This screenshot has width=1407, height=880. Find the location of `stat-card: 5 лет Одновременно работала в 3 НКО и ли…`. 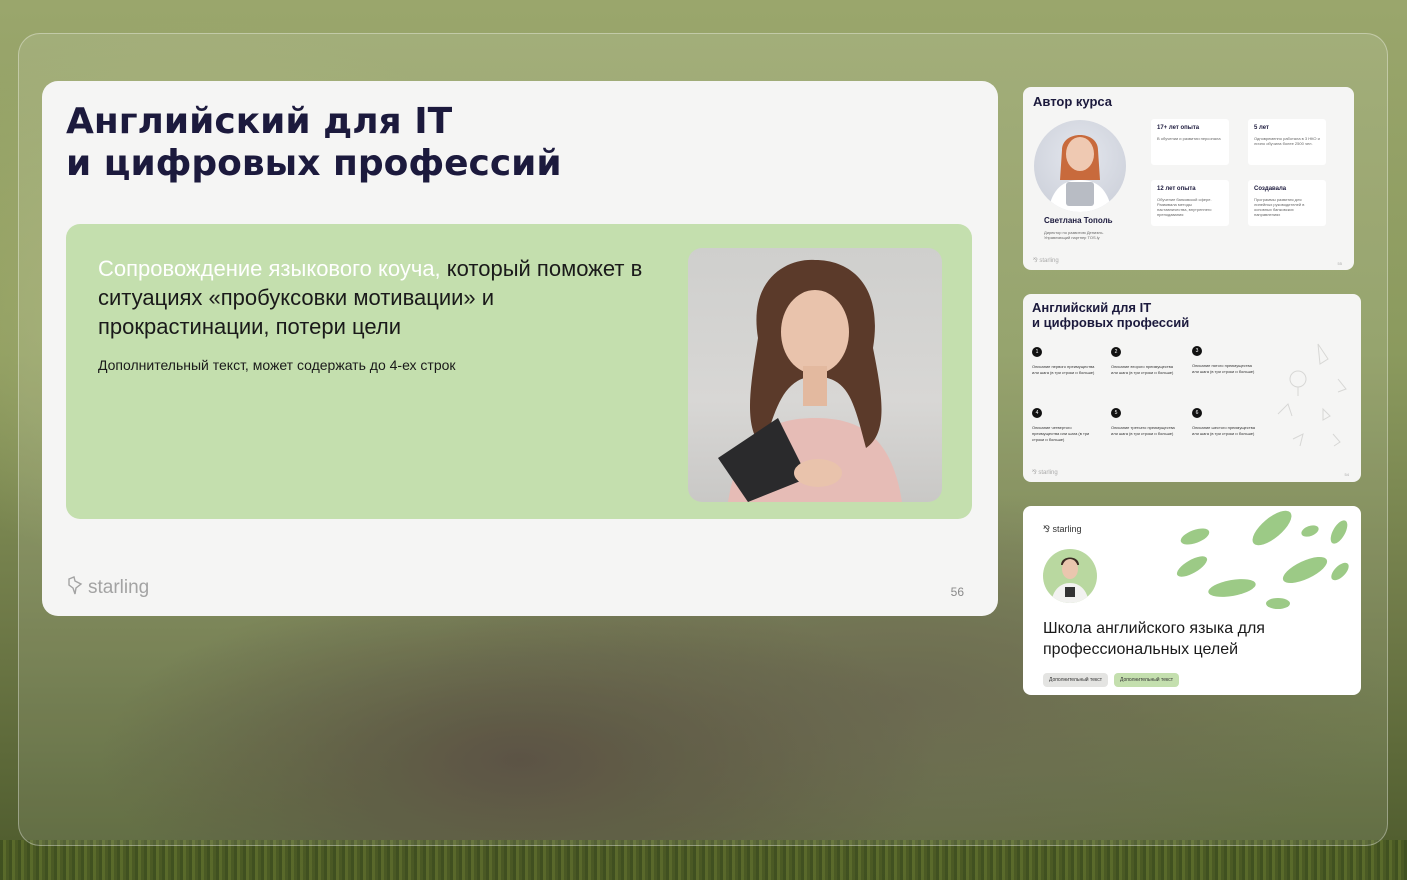

stat-card: 5 лет Одновременно работала в 3 НКО и ли… is located at coordinates (1287, 142).